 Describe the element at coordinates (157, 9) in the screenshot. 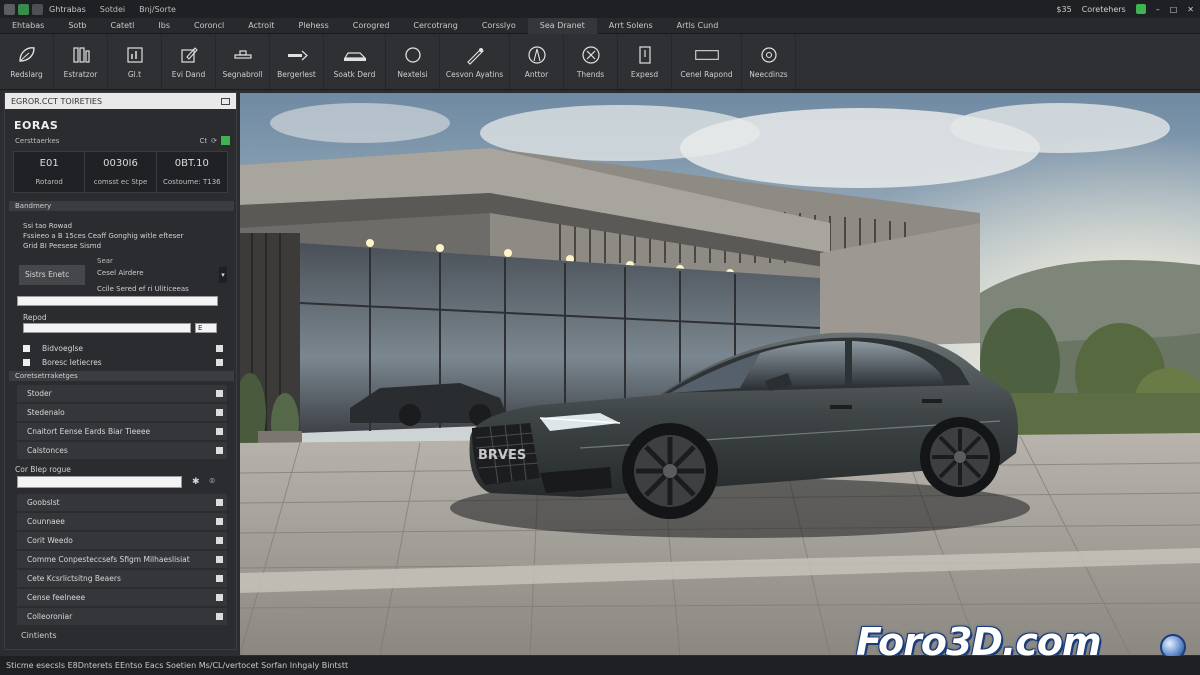

I see `title-menu-item: Bnj/Sorte` at that location.